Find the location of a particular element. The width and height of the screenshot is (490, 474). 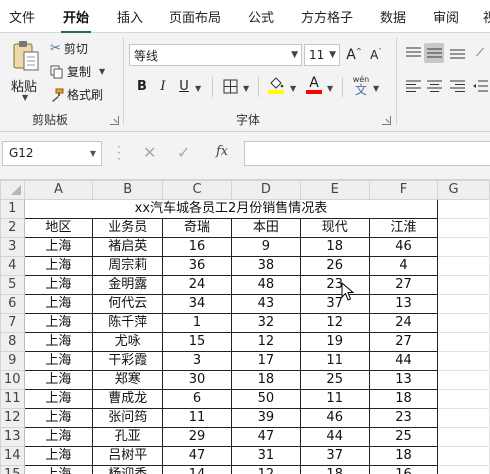

font-color-button: A is located at coordinates (314, 85).